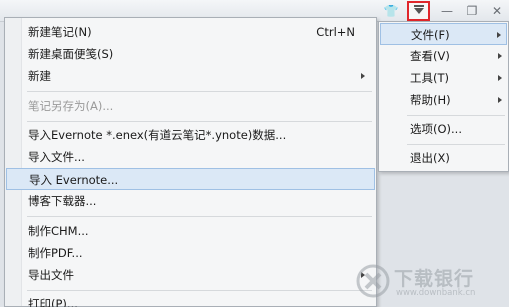  Describe the element at coordinates (190, 32) in the screenshot. I see `menu-item-new-note: 新建笔记(N) Ctrl+N` at that location.